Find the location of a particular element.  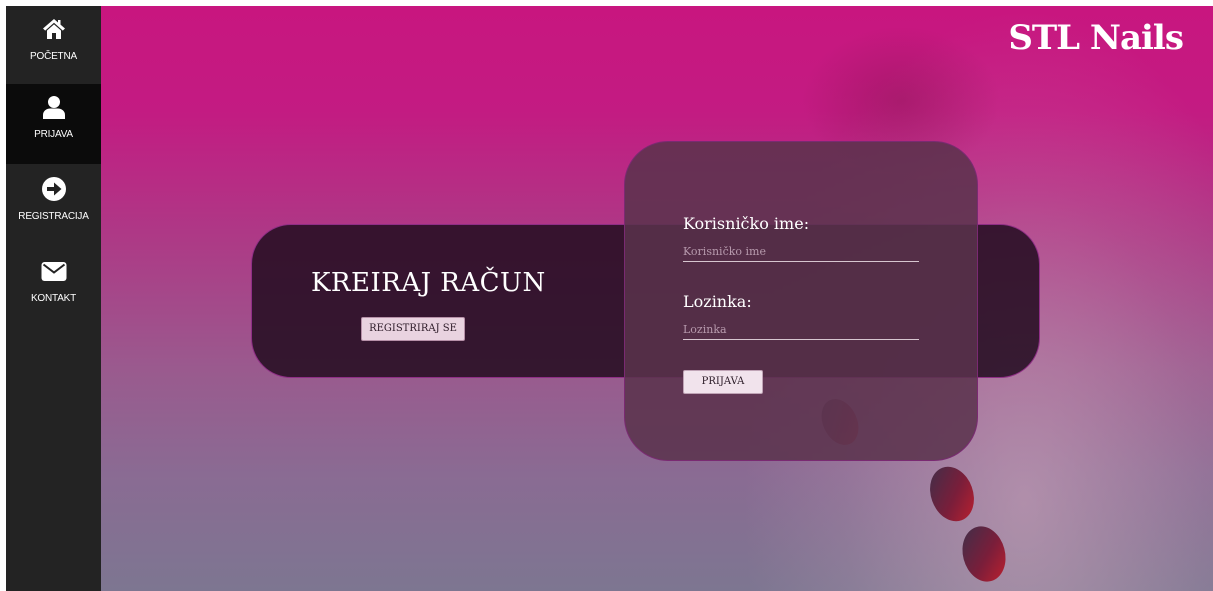

username-input is located at coordinates (801, 251).